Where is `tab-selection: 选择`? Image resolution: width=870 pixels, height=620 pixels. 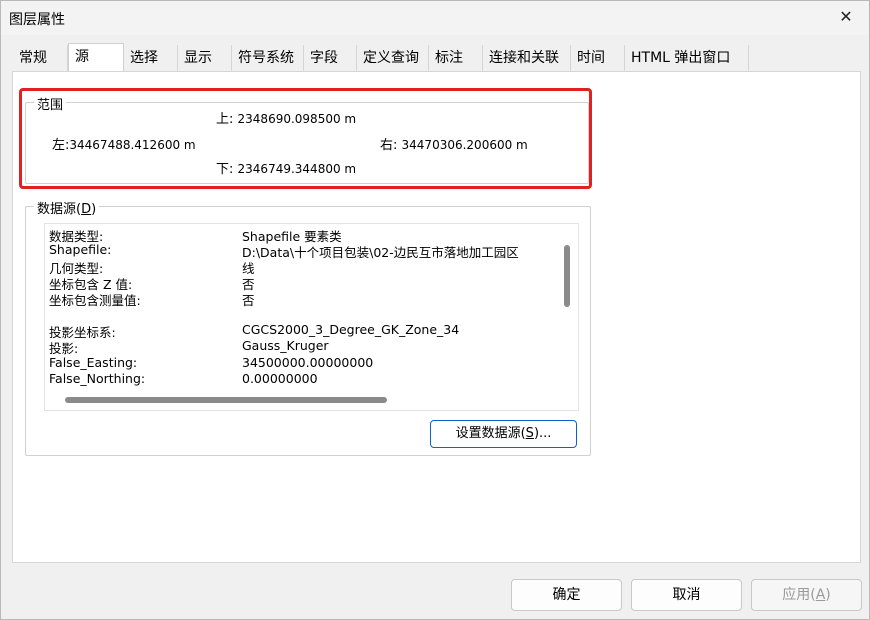 tab-selection: 选择 is located at coordinates (151, 58).